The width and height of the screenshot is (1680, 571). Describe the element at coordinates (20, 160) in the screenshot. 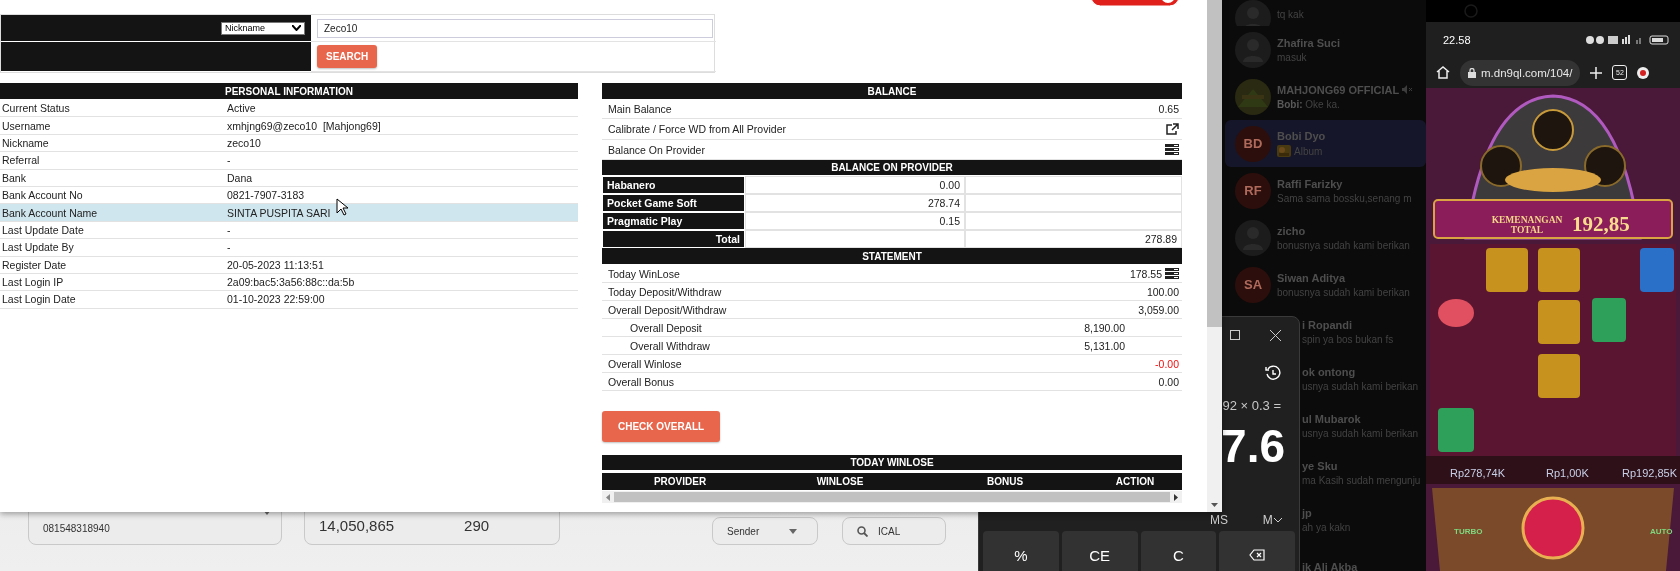

I see `row-label: Referral` at that location.